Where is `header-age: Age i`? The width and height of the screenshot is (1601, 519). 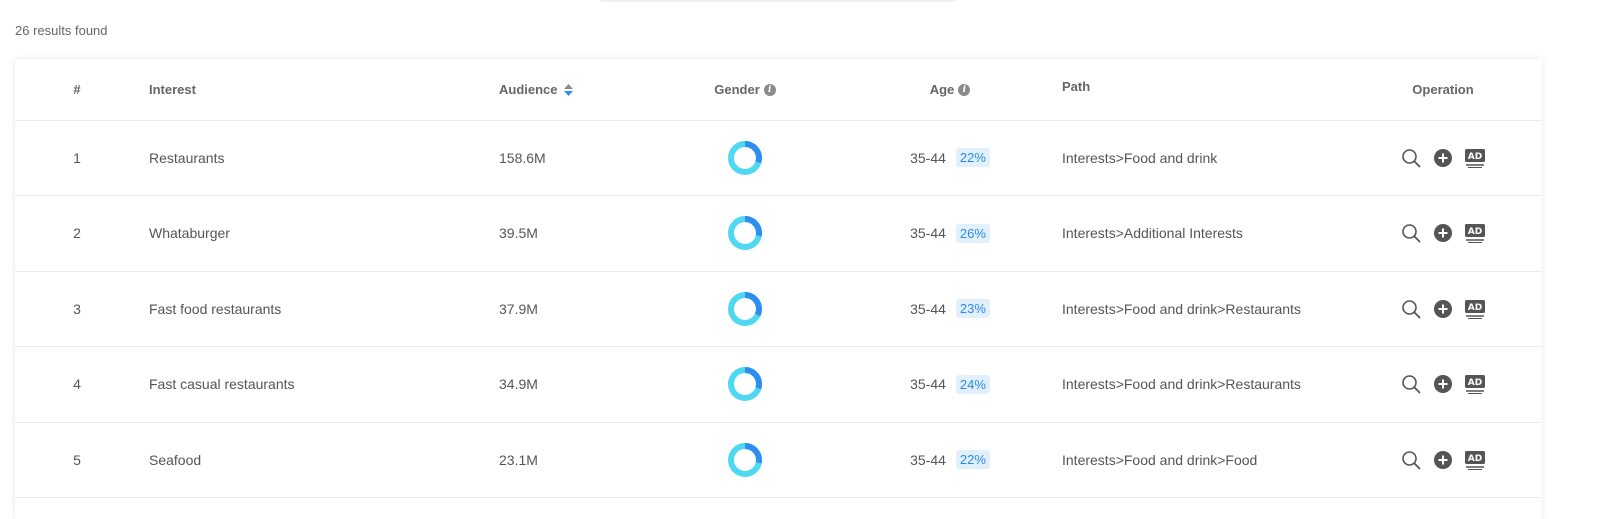
header-age: Age i is located at coordinates (950, 89).